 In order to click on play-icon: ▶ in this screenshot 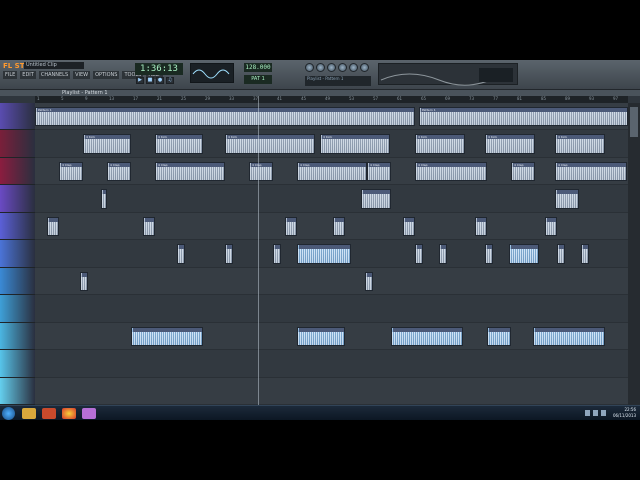, I will do `click(140, 80)`.